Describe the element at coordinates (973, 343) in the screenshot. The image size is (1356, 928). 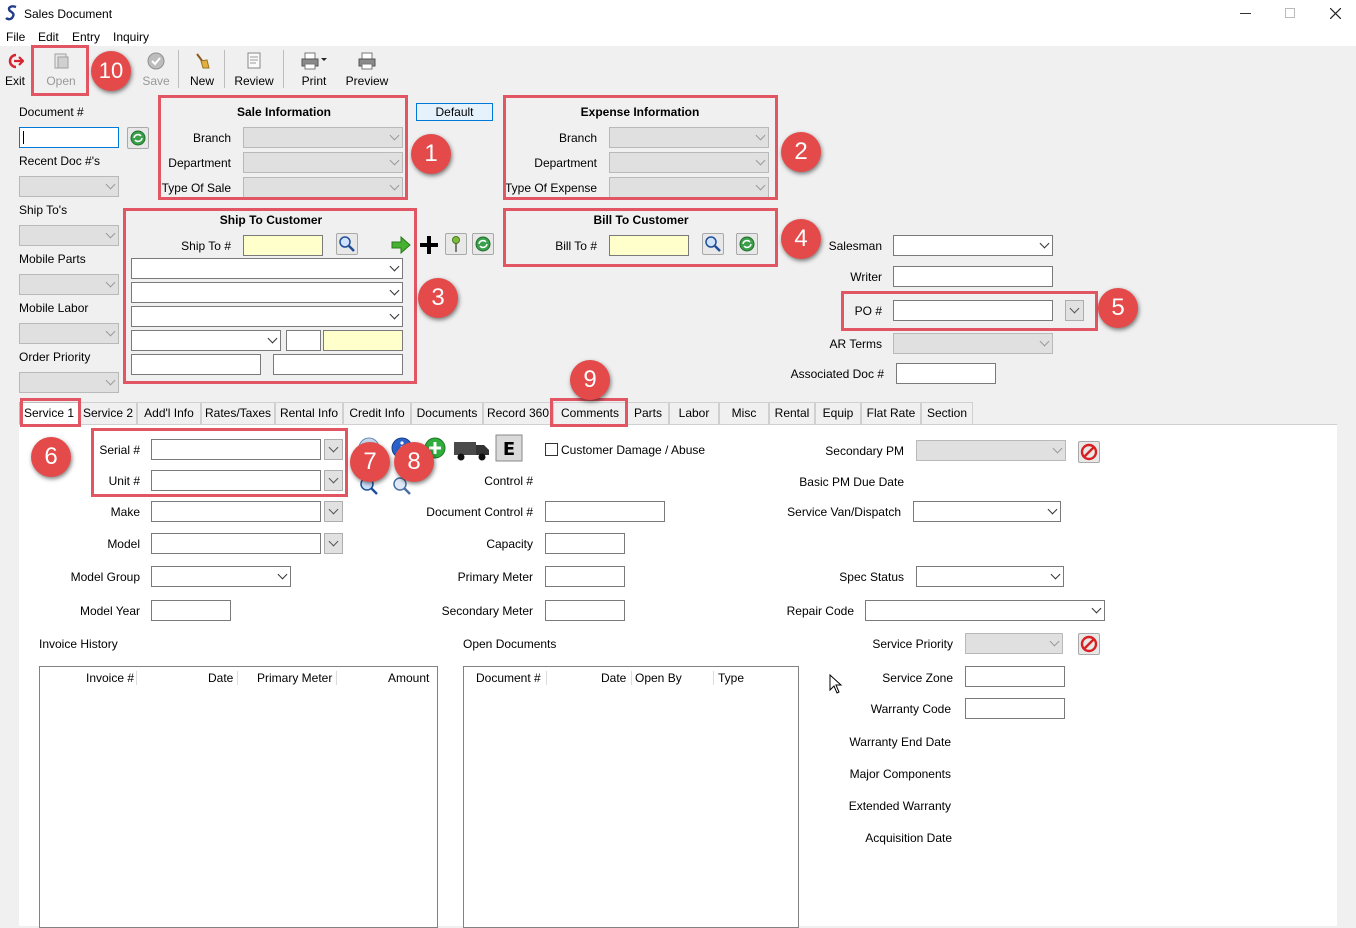
I see `ar-terms-select` at that location.